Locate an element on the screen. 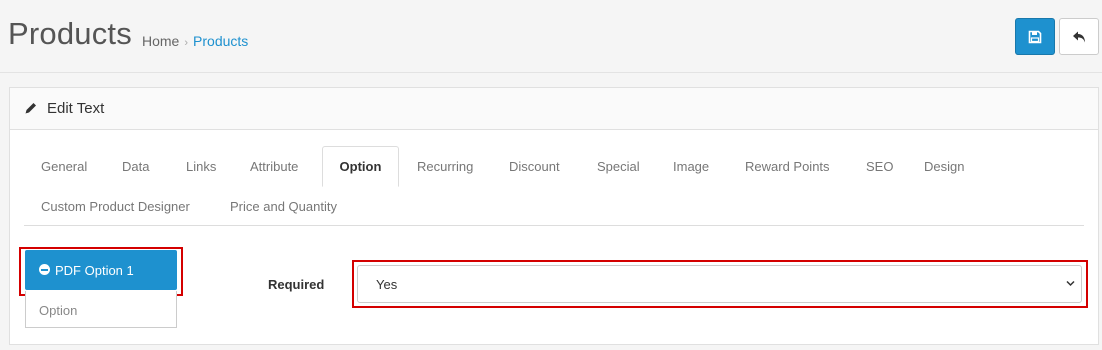 Image resolution: width=1102 pixels, height=350 pixels. tab-special: Special is located at coordinates (618, 166).